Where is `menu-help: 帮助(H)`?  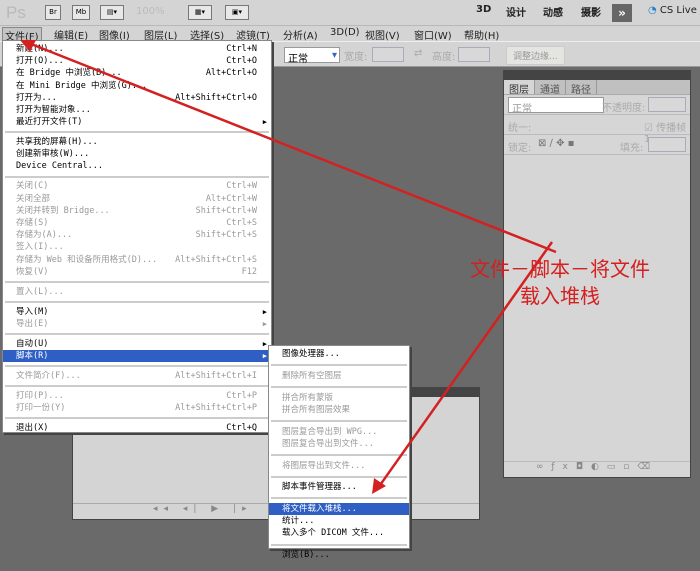 menu-help: 帮助(H) is located at coordinates (481, 34).